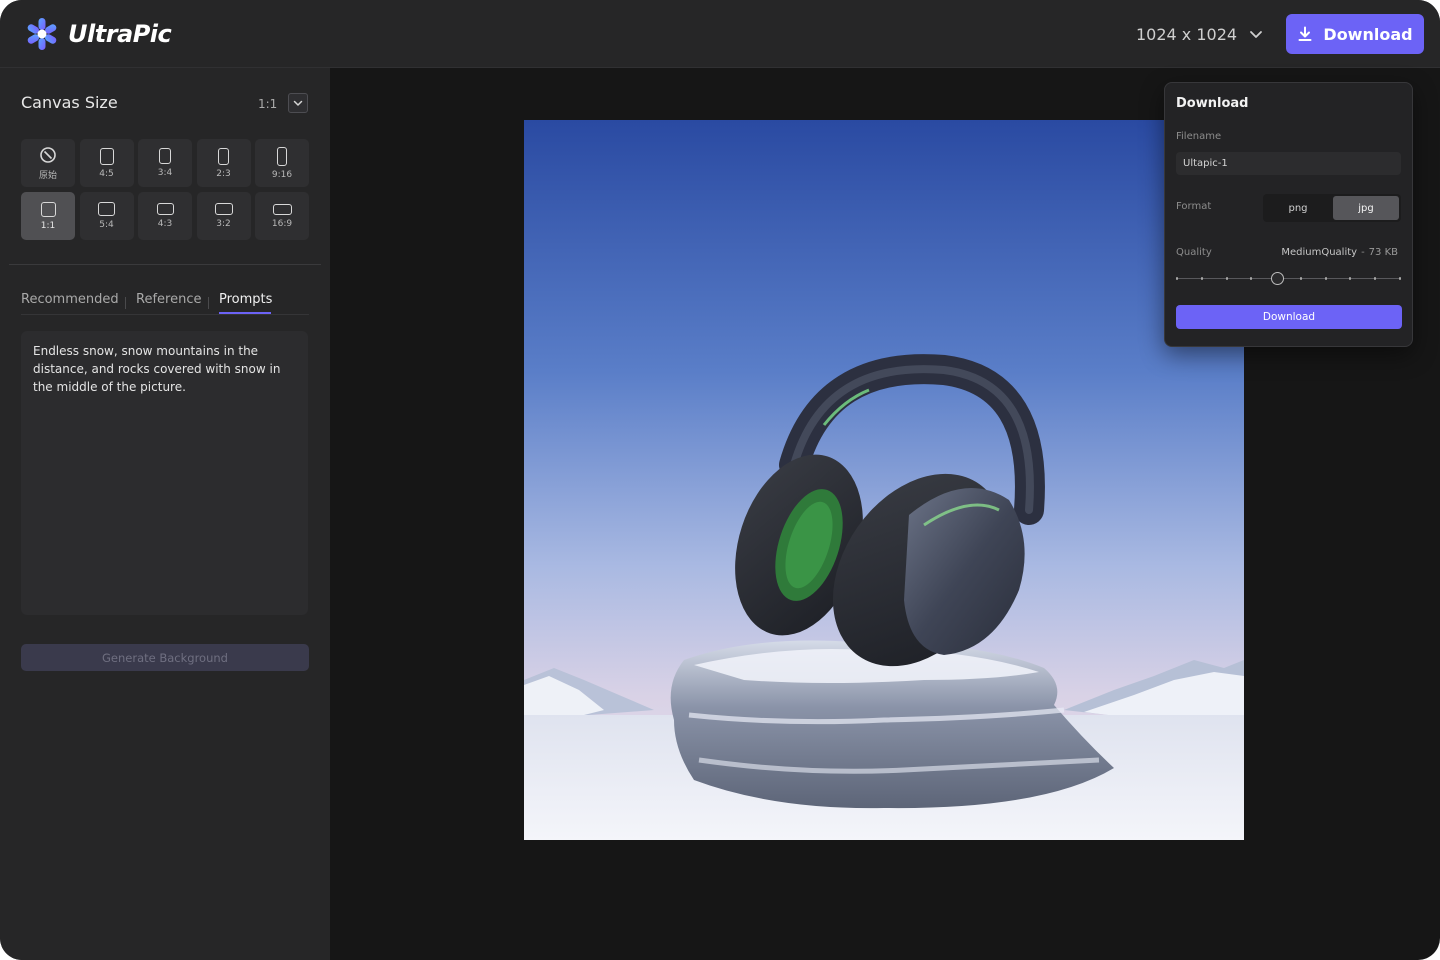 This screenshot has width=1440, height=960. I want to click on slider-track, so click(1288, 278).